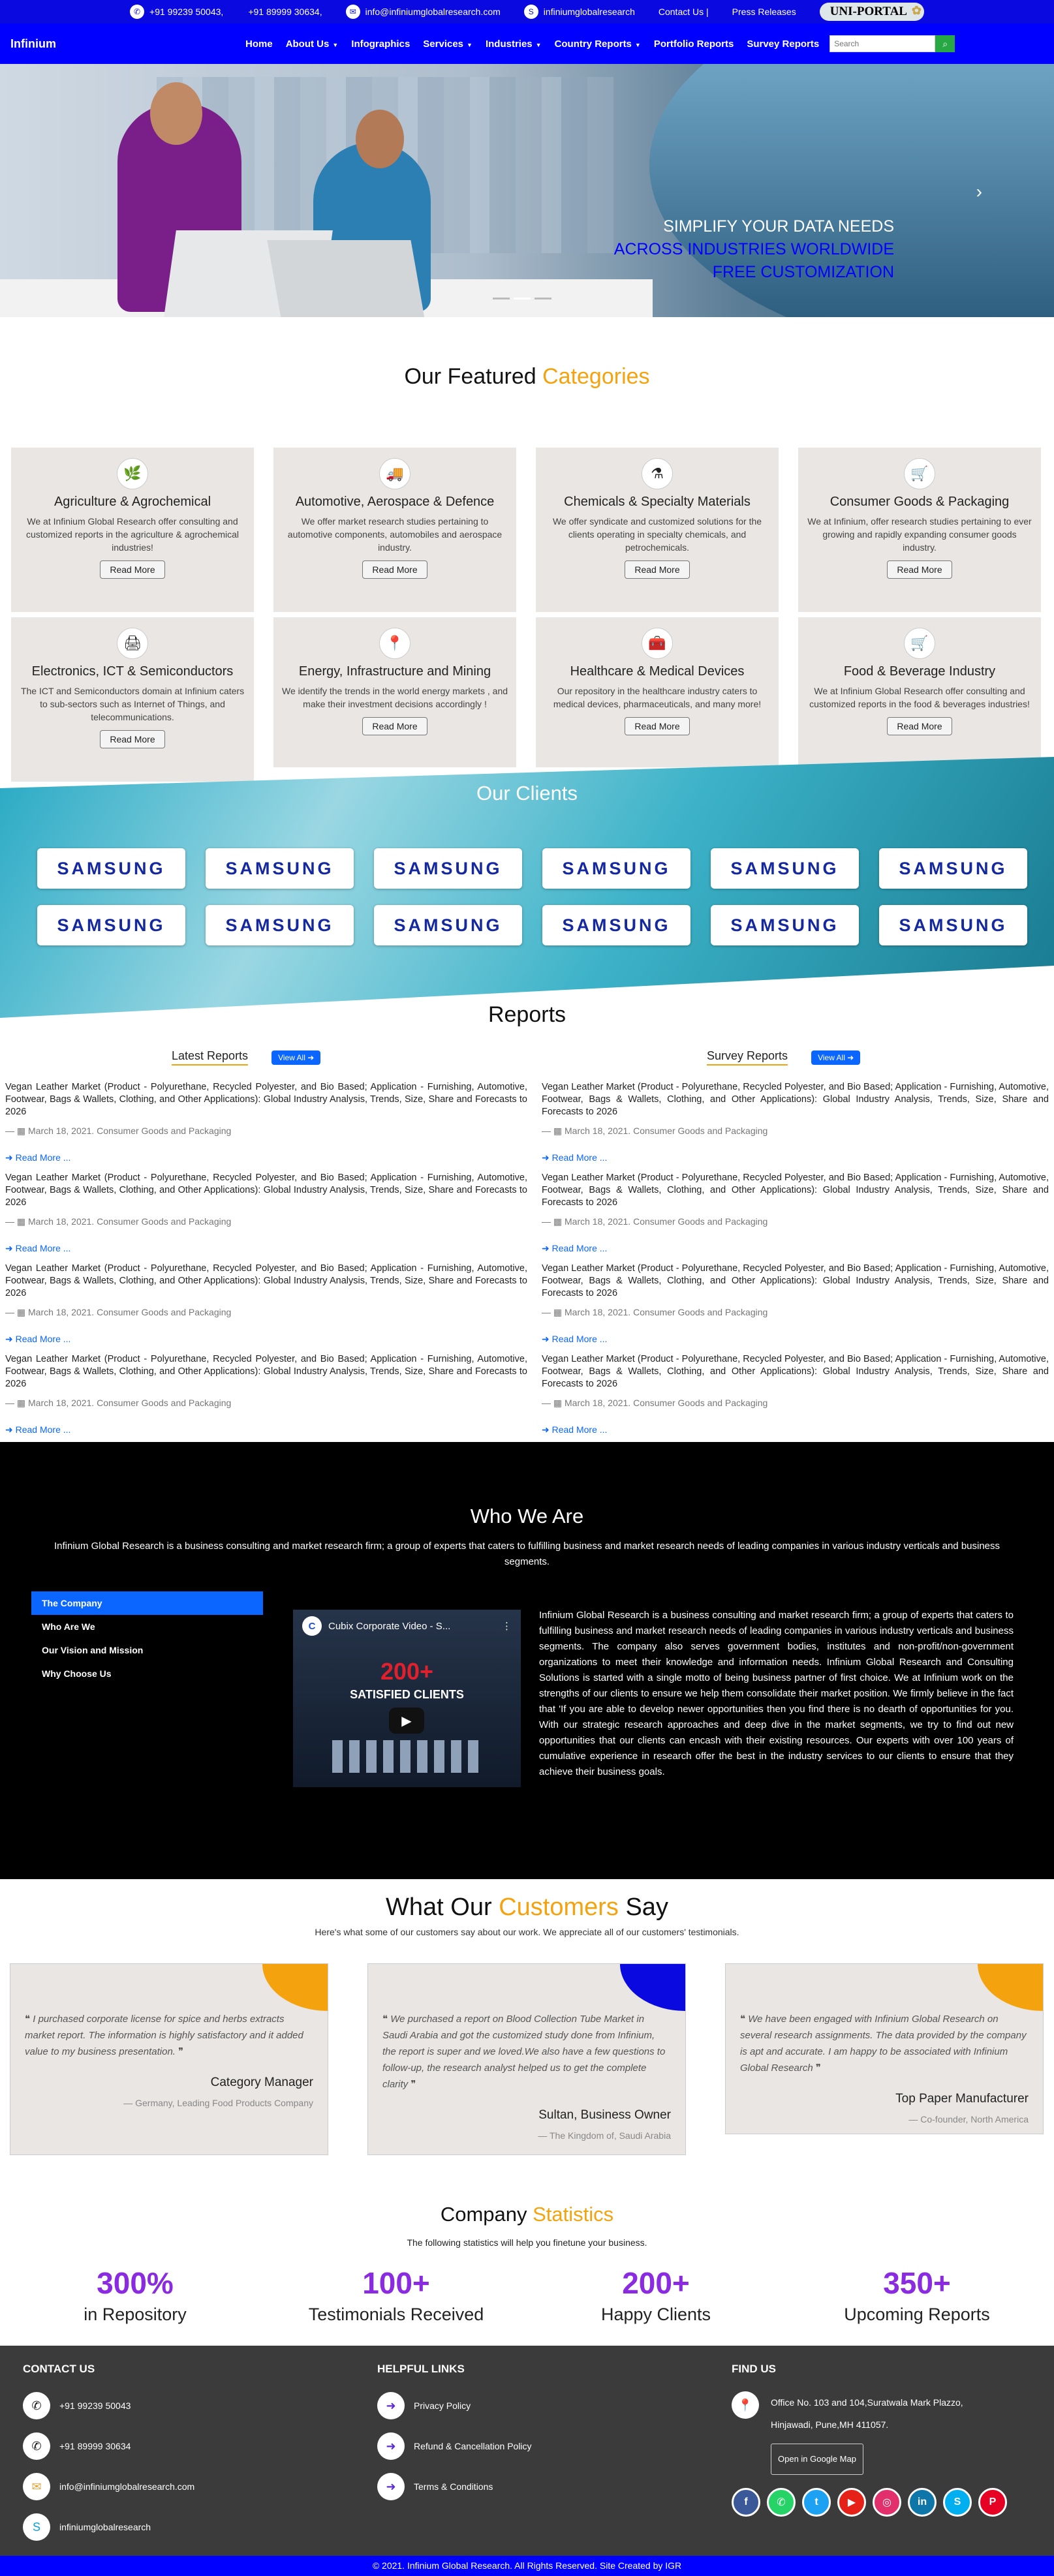  Describe the element at coordinates (782, 2502) in the screenshot. I see `whatsapp-icon: ✆` at that location.